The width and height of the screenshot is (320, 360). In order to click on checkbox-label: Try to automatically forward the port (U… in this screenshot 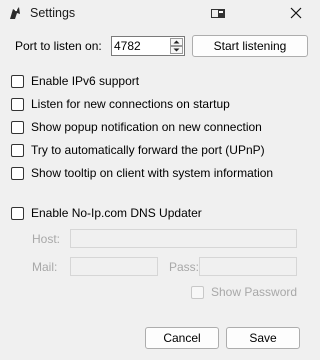, I will do `click(148, 150)`.